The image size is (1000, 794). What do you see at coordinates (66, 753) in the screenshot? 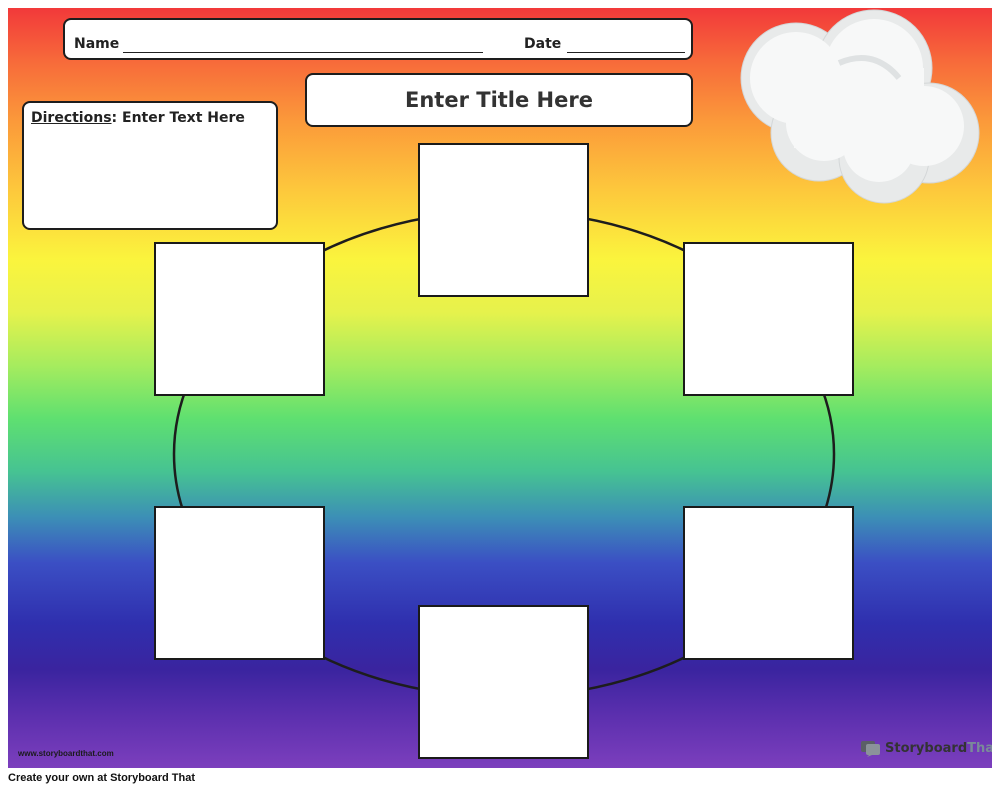
I see `watermark-url: www.storyboardthat.com` at bounding box center [66, 753].